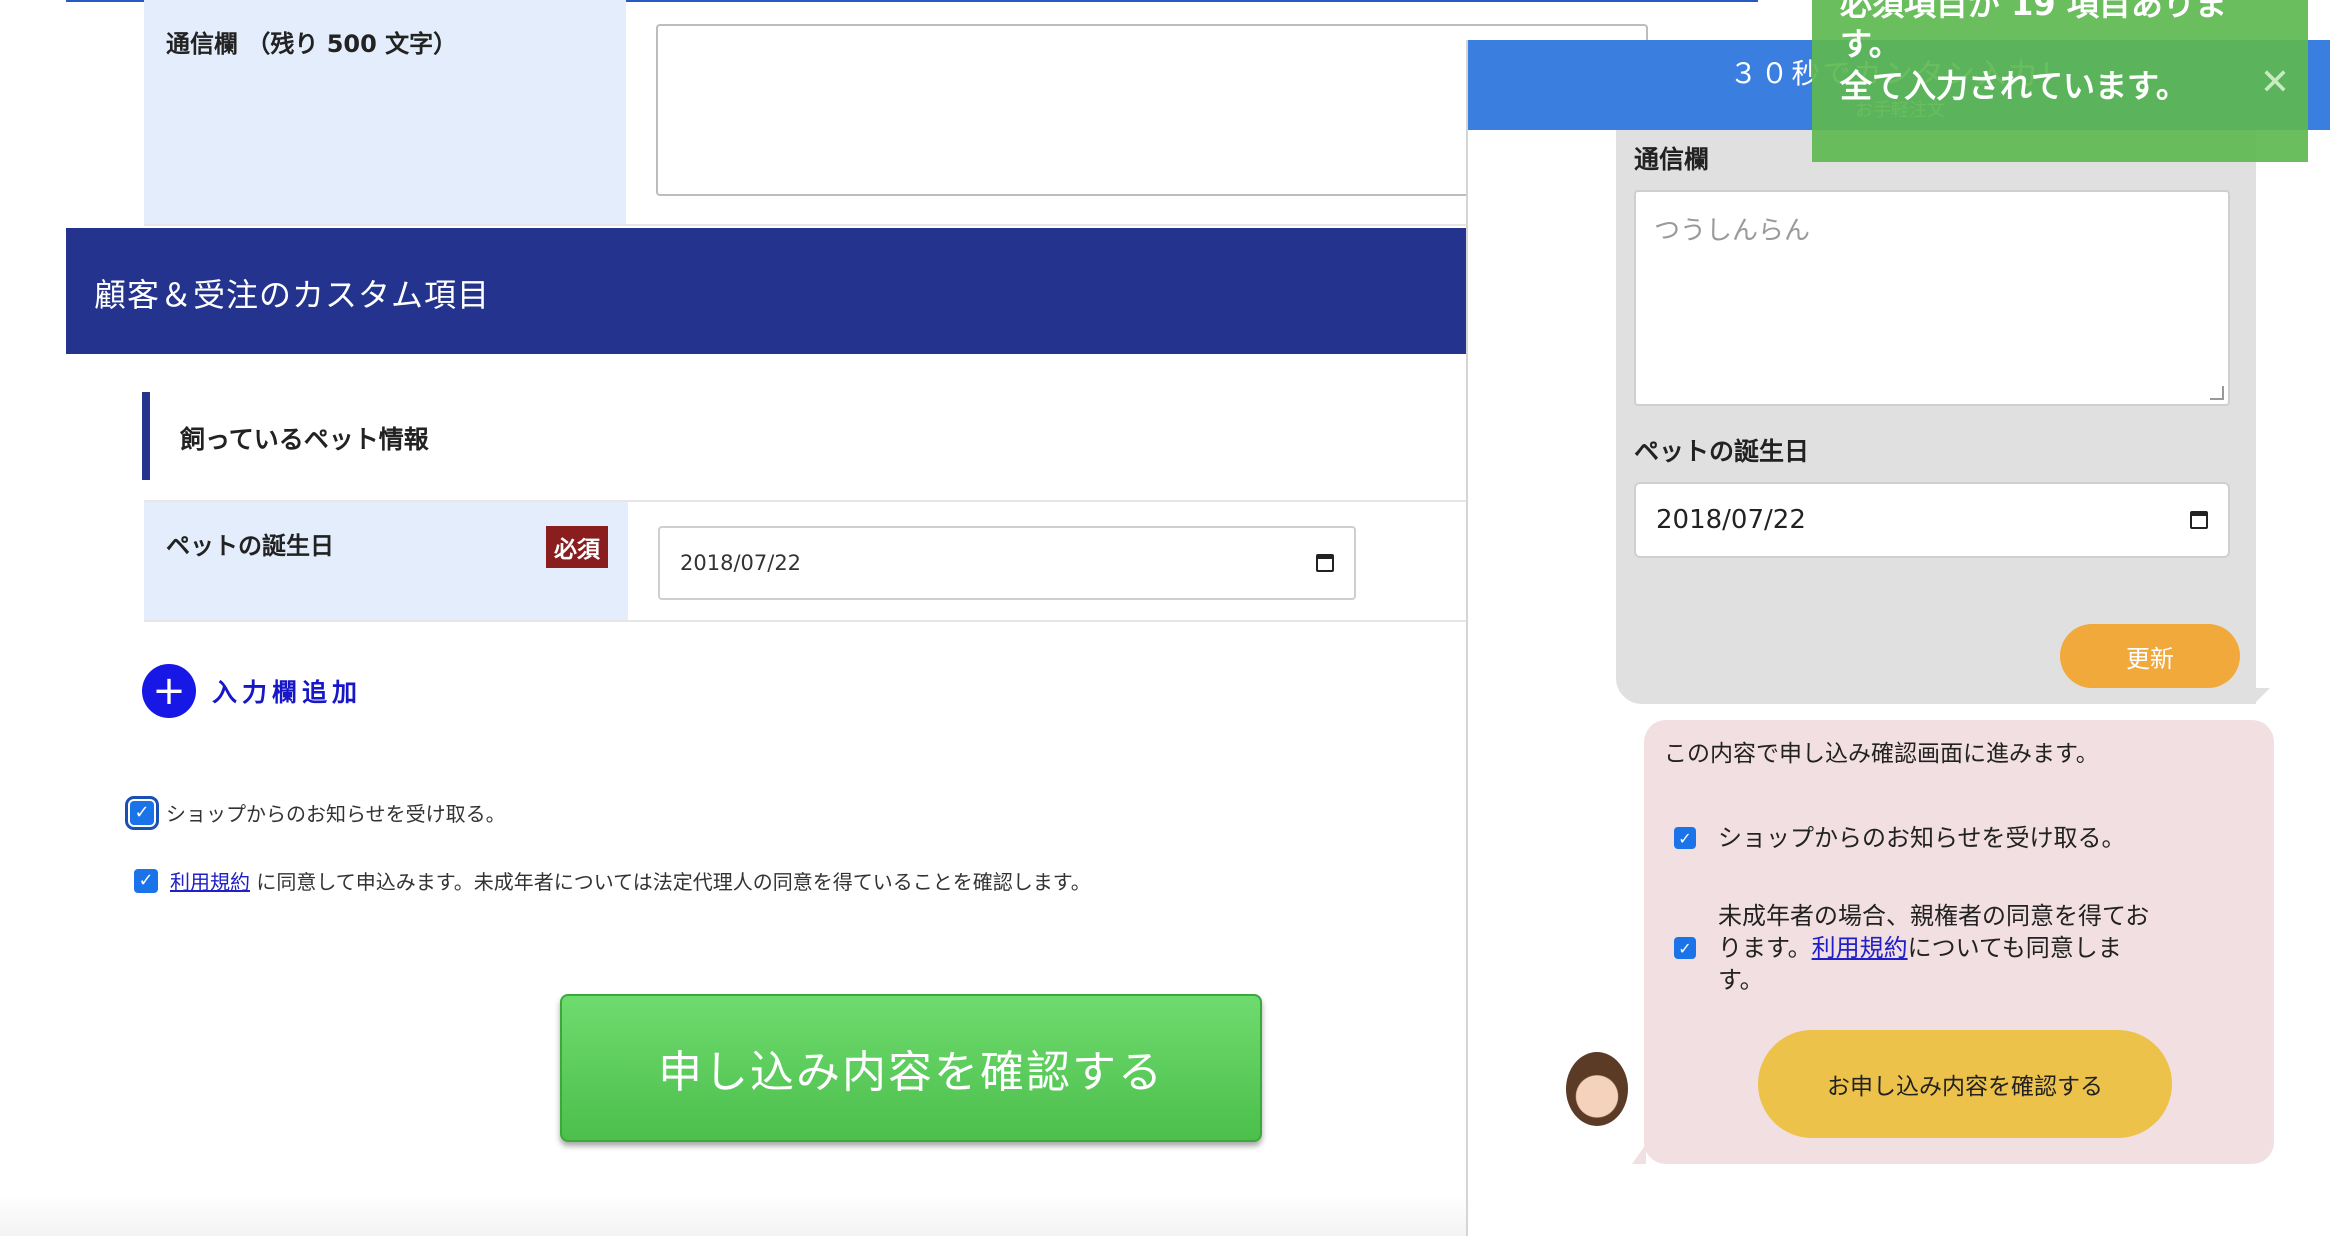 Image resolution: width=2330 pixels, height=1236 pixels. I want to click on pet-birthday-date-input: 2018/07/22, so click(1007, 563).